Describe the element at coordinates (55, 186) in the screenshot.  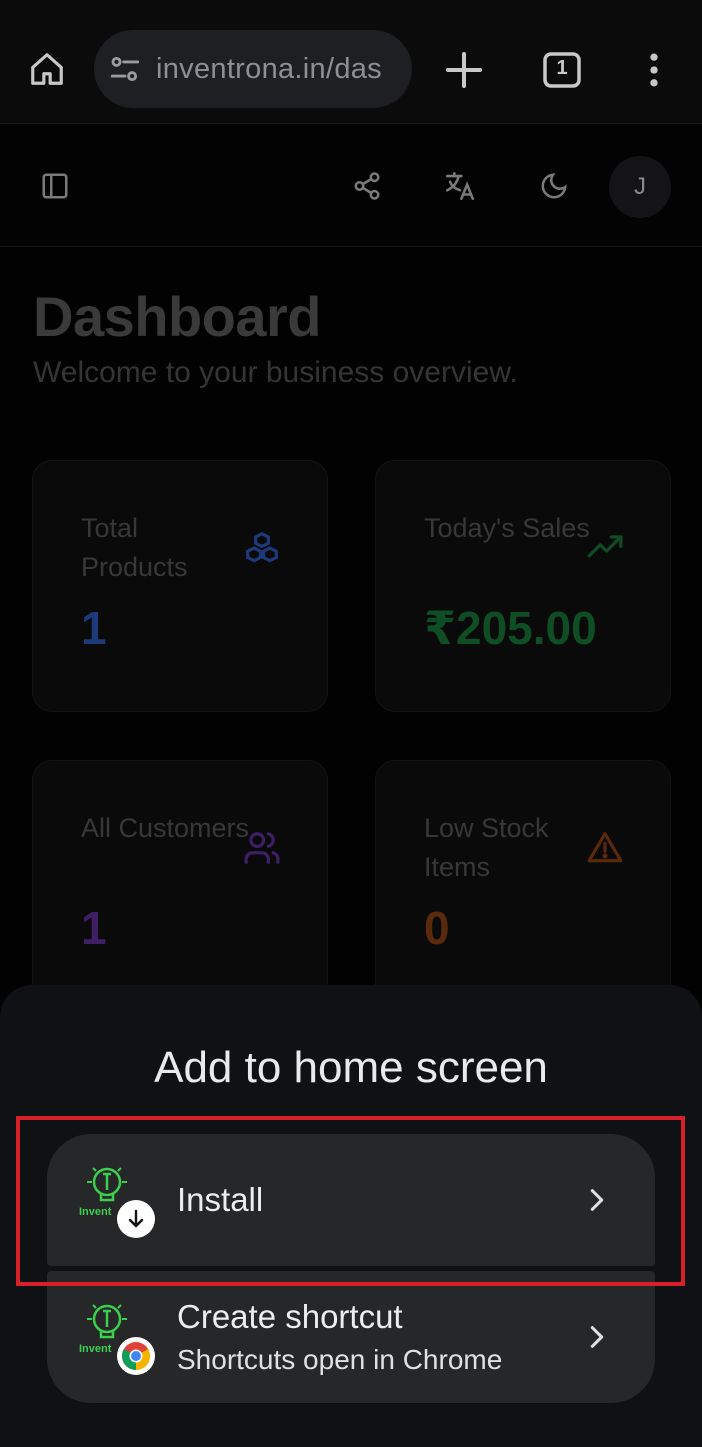
I see `sidebar-toggle-icon` at that location.